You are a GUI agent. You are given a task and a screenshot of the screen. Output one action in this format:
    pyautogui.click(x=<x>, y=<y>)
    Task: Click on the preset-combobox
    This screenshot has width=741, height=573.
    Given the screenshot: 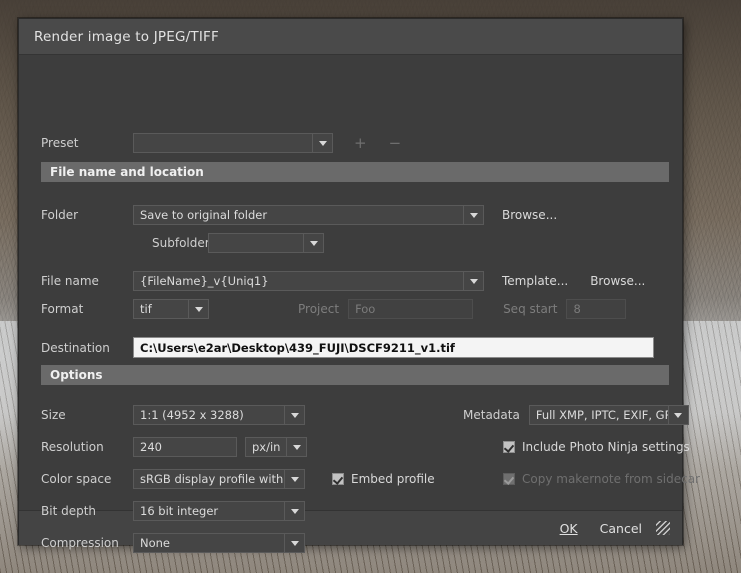 What is the action you would take?
    pyautogui.click(x=233, y=143)
    